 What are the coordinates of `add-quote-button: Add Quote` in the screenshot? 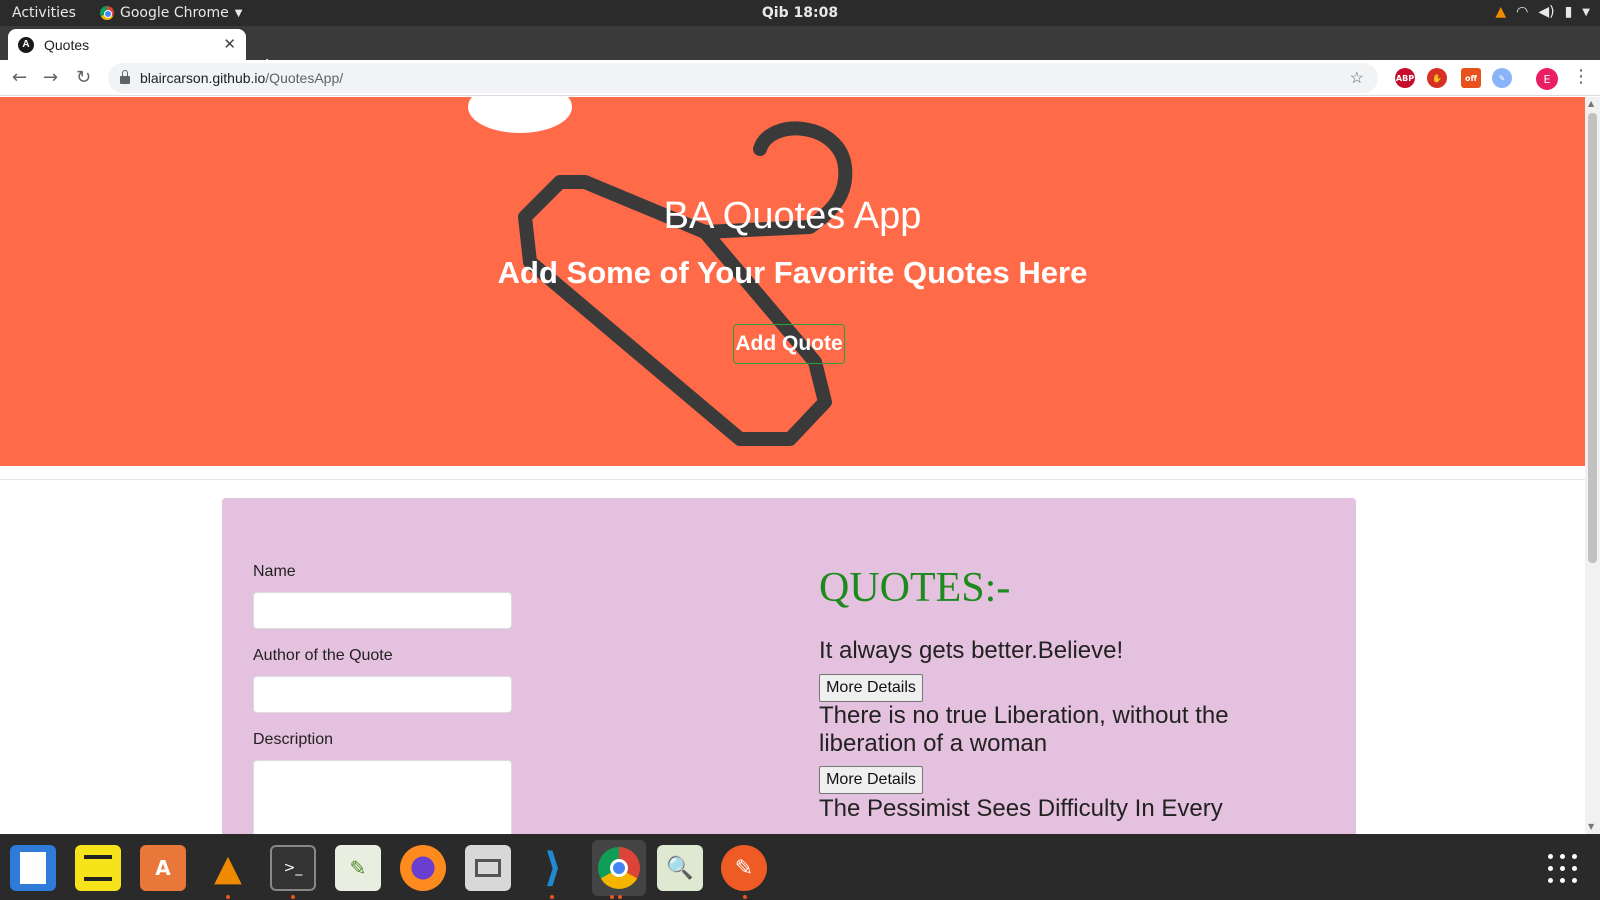 It's located at (789, 344).